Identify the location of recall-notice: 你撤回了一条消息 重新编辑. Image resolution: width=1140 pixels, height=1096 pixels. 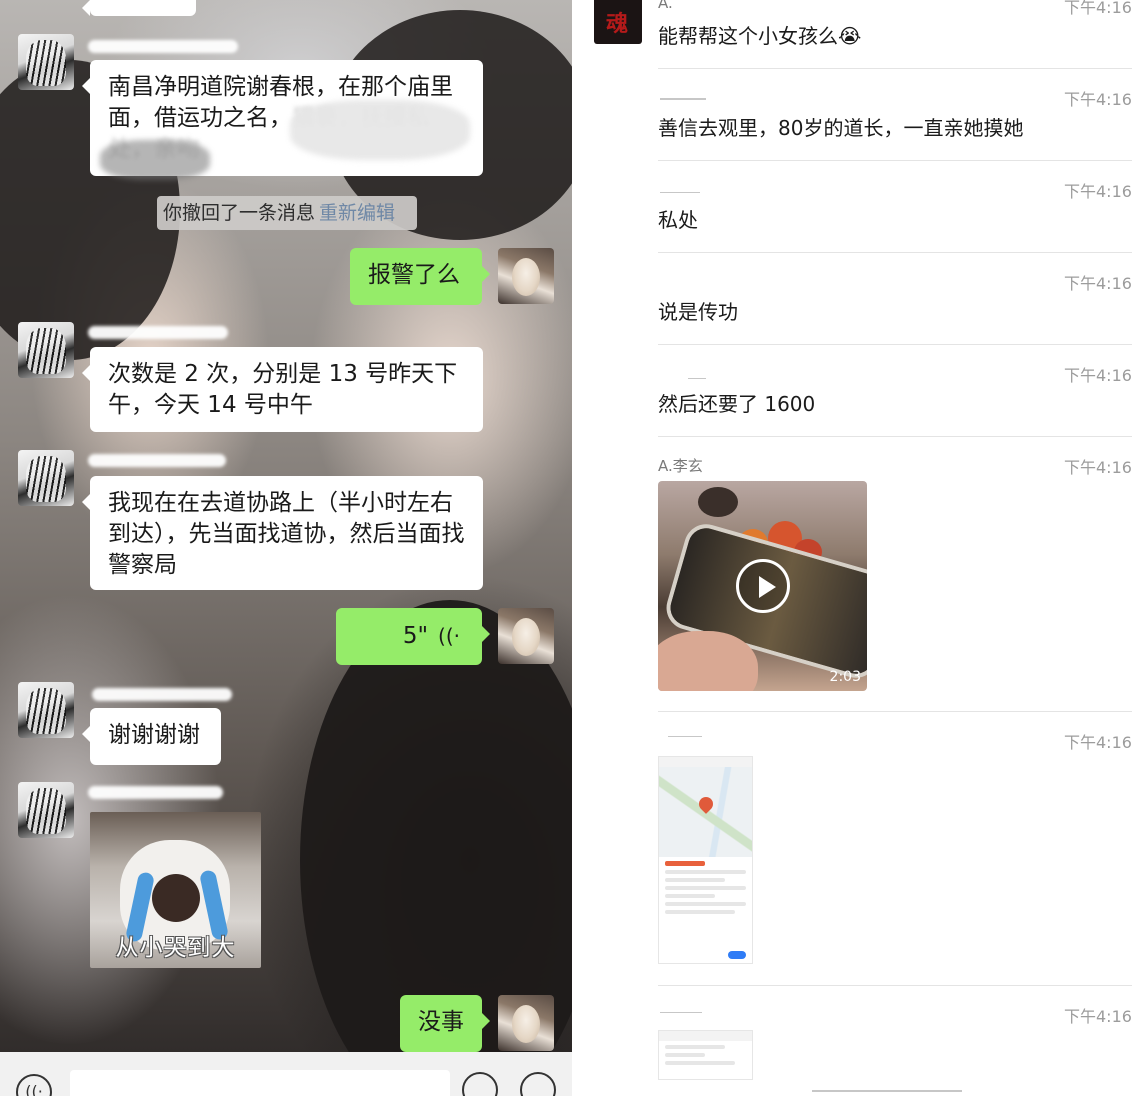
(287, 213).